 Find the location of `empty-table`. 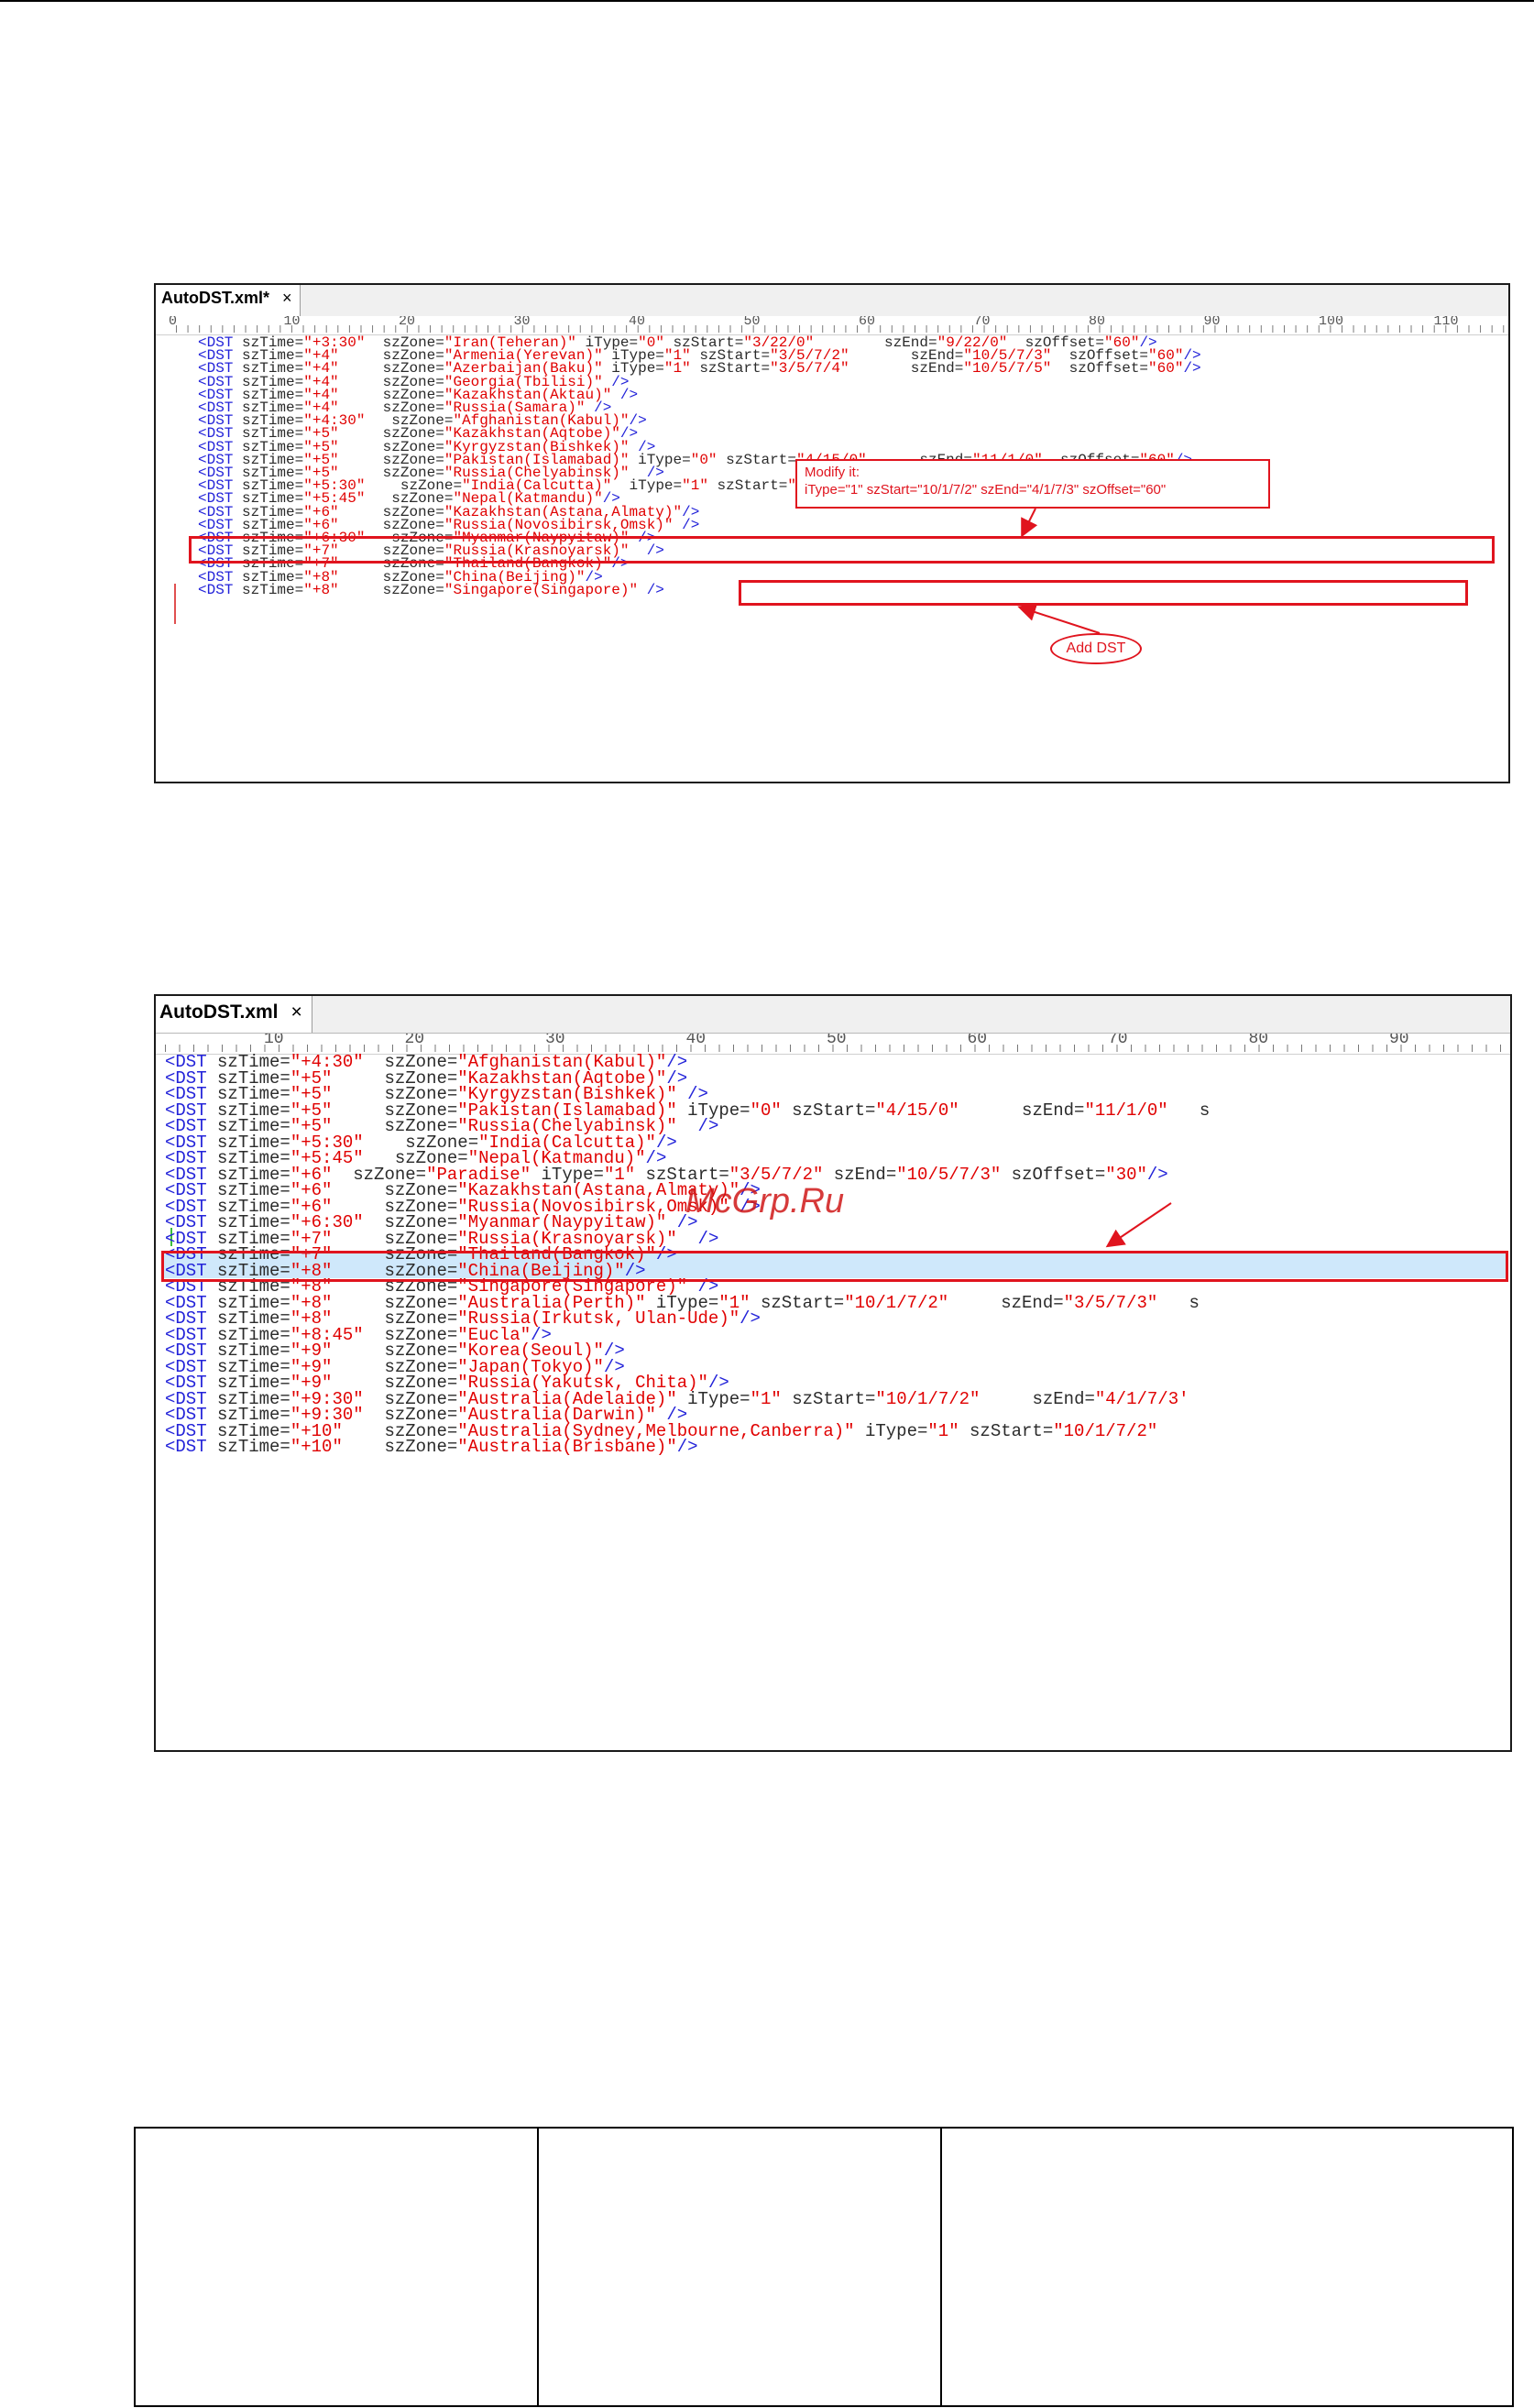

empty-table is located at coordinates (824, 2267).